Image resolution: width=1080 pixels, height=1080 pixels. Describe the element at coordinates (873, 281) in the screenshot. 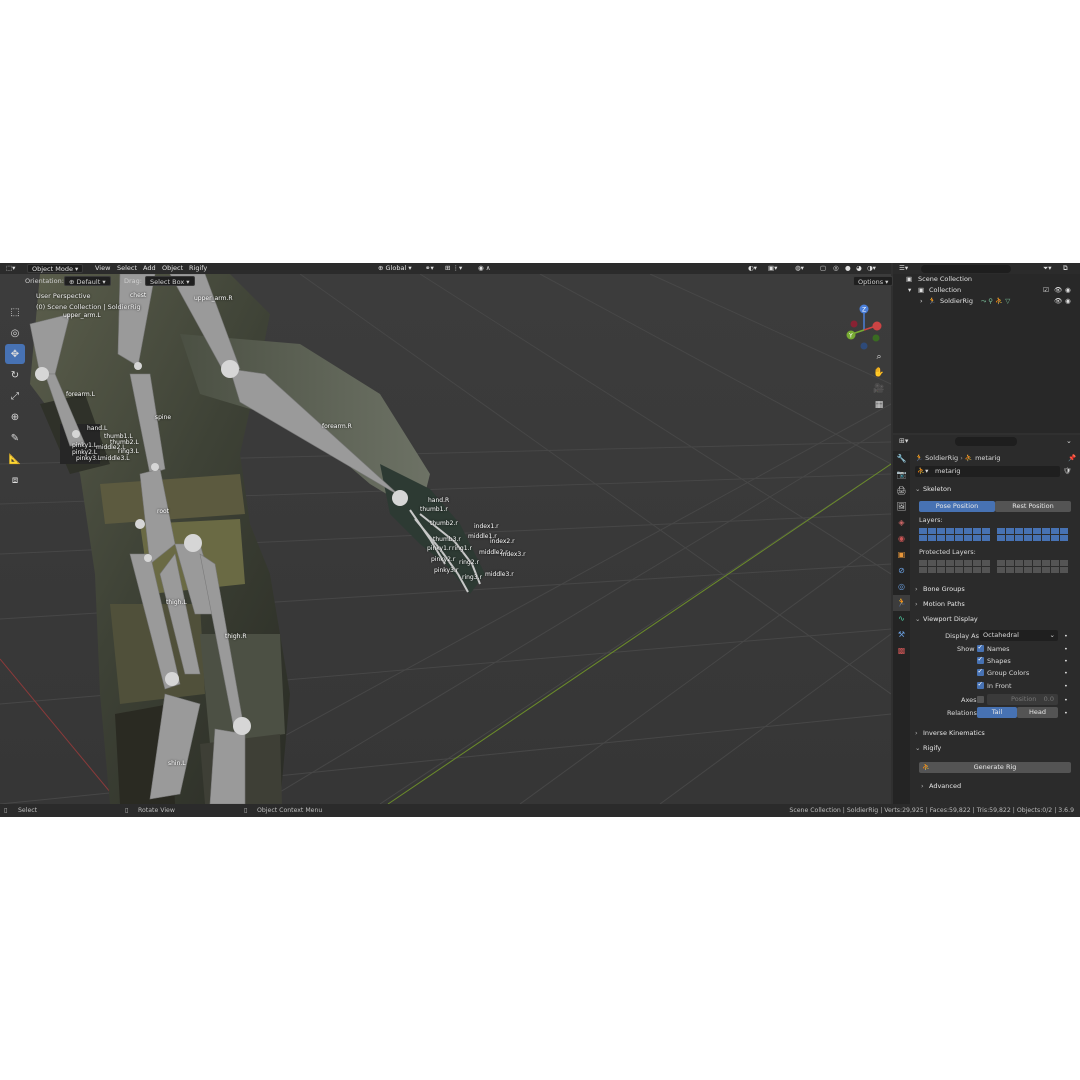

I see `options-dropdown: Options ▾` at that location.